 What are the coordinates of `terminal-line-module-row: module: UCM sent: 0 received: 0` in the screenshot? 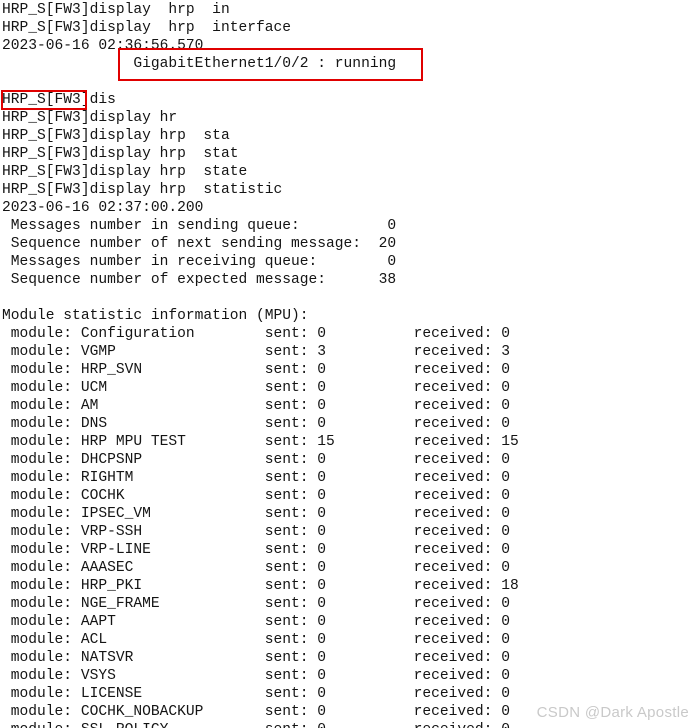 It's located at (256, 388).